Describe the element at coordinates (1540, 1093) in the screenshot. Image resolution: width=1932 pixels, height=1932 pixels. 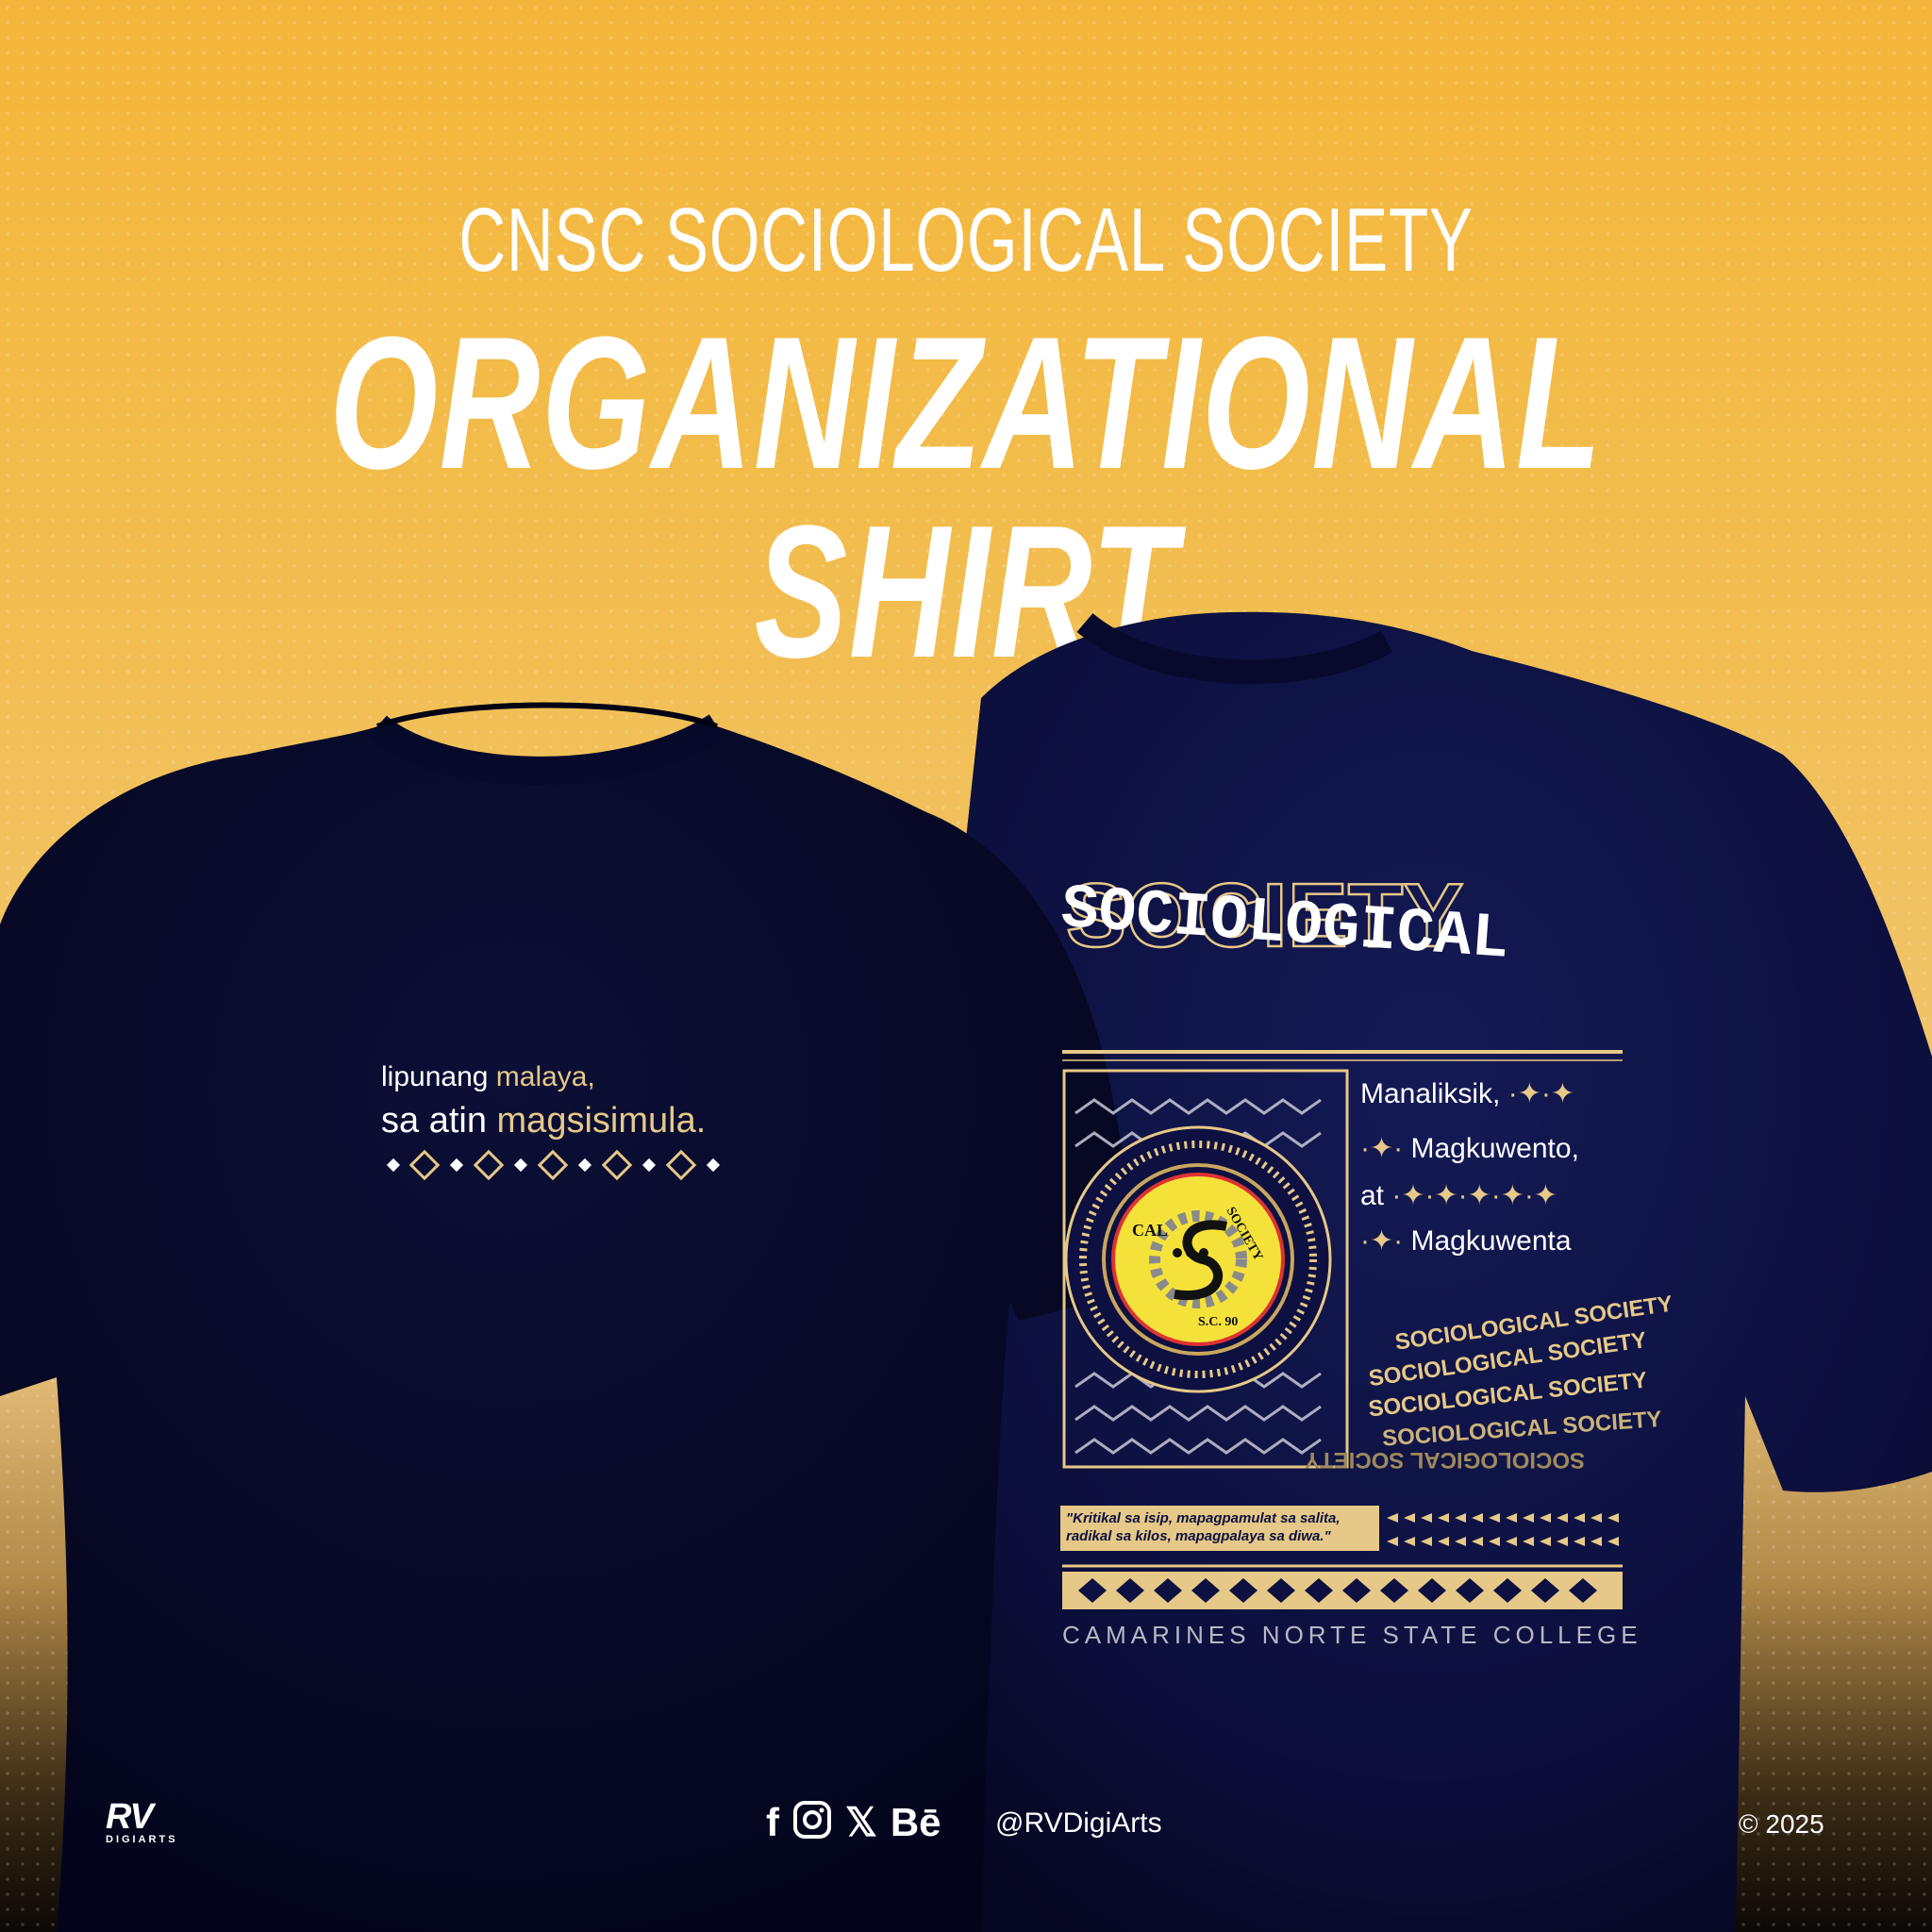
I see `sparkle-icon: ·✦·✦` at that location.